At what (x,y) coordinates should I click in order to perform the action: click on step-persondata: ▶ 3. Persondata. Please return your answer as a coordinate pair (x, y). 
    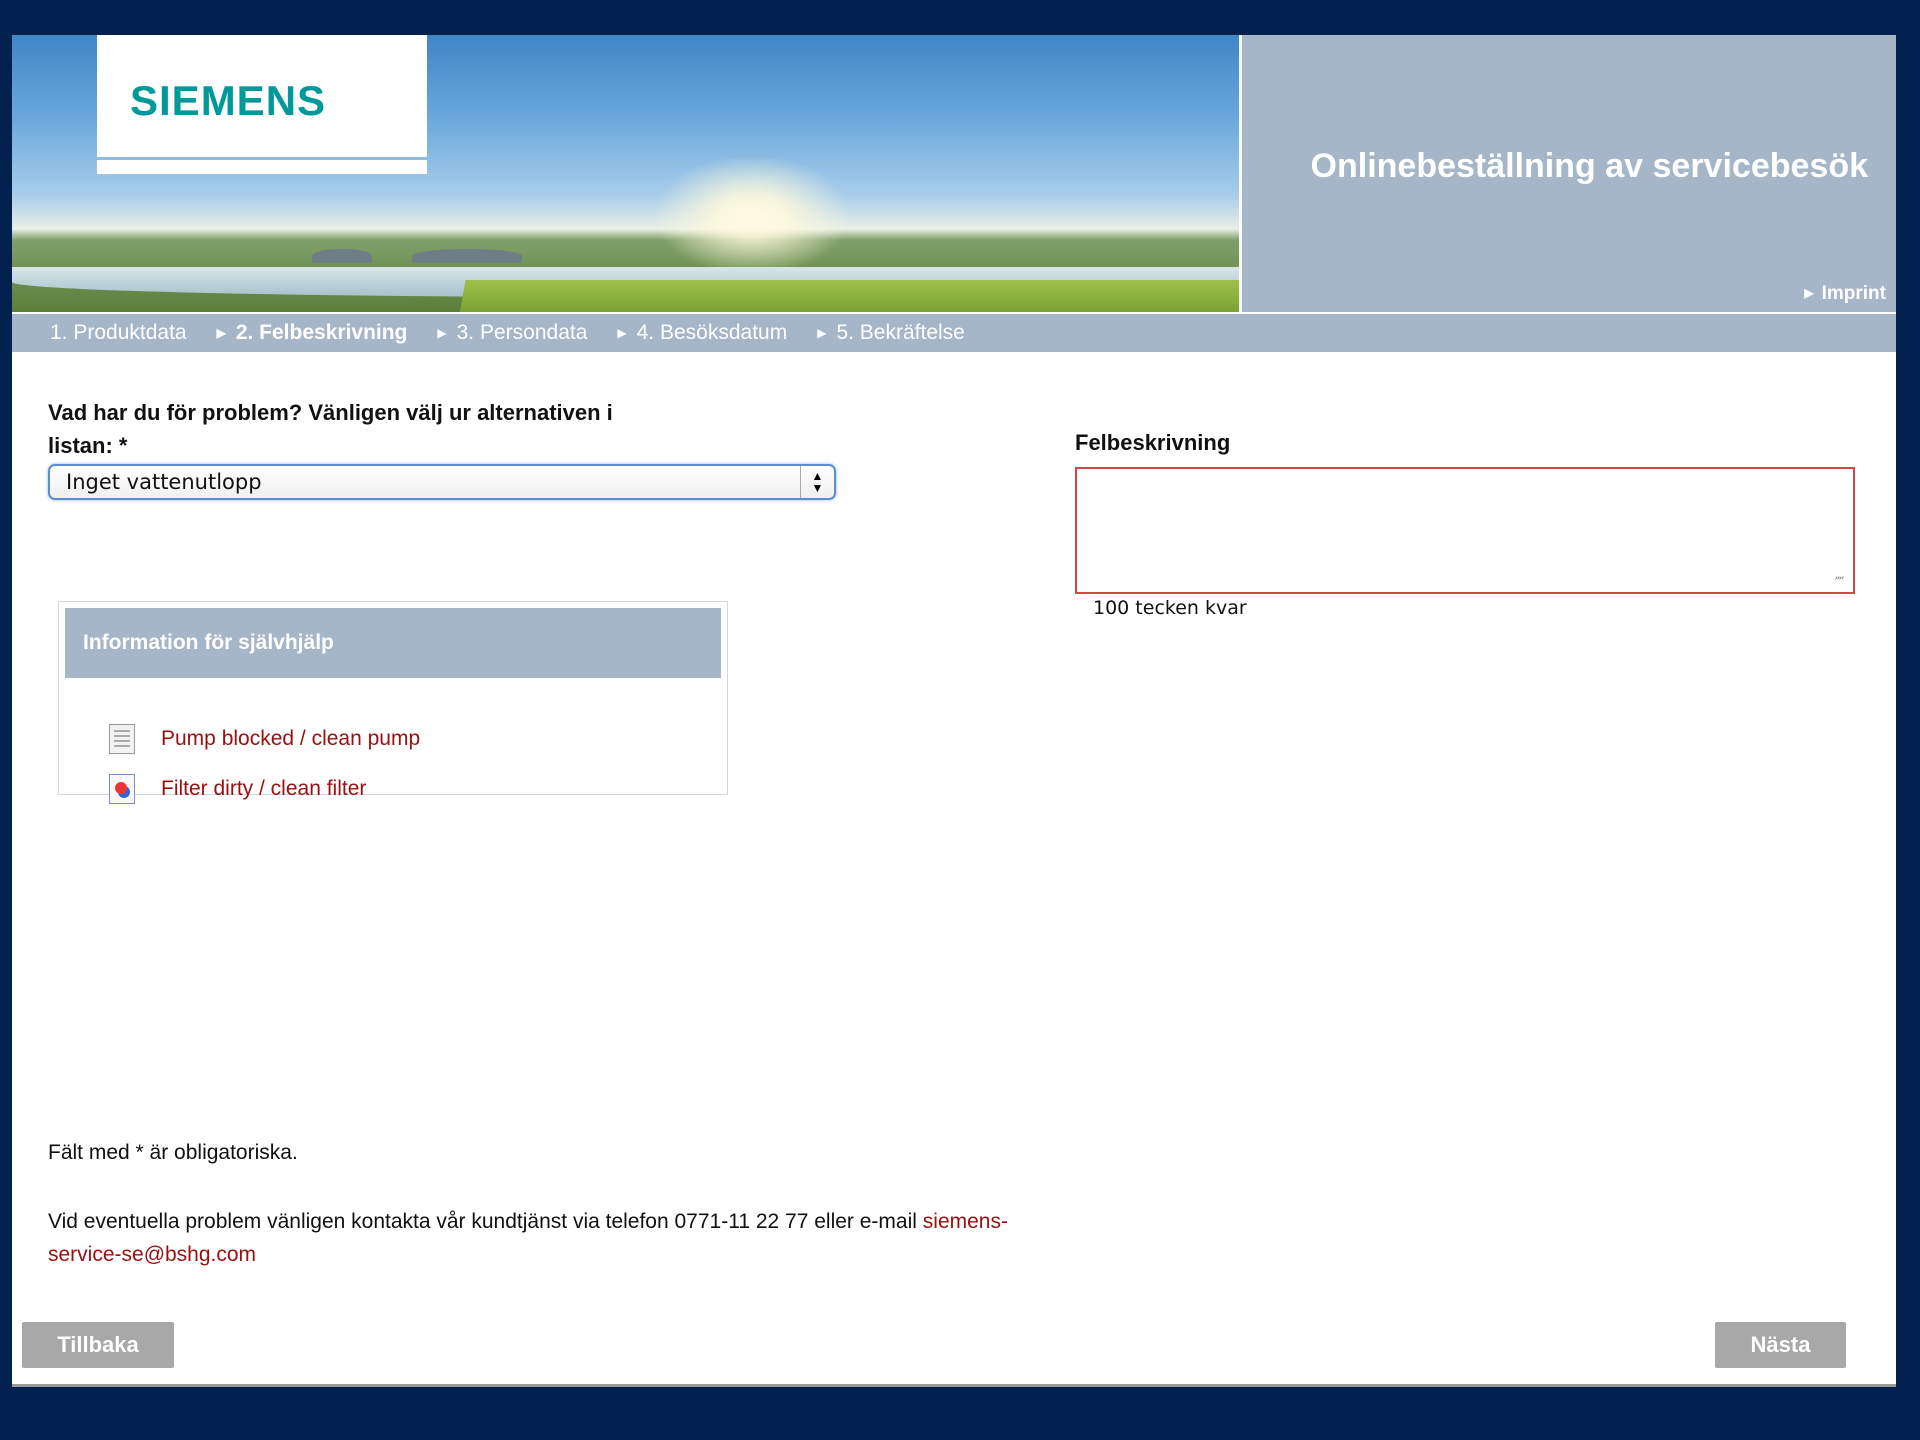
    Looking at the image, I should click on (512, 333).